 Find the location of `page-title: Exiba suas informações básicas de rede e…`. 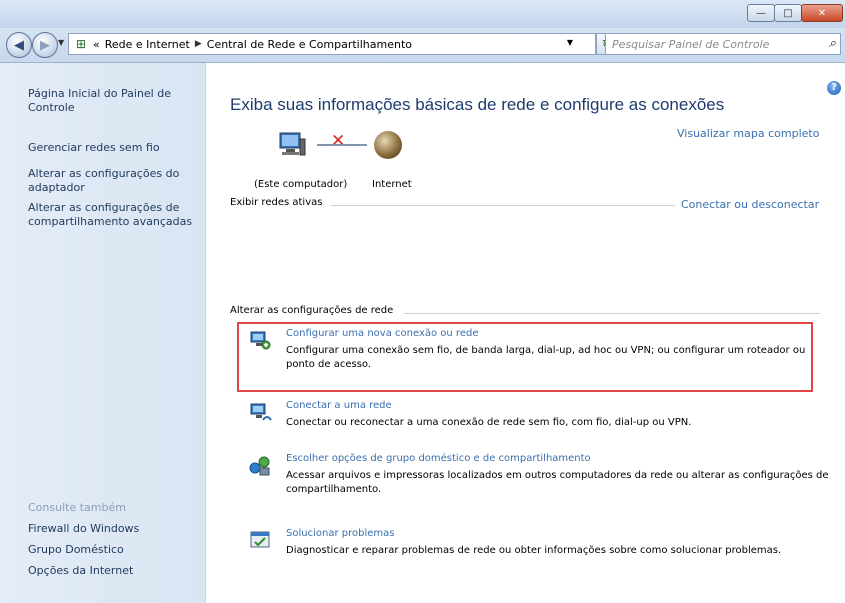

page-title: Exiba suas informações básicas de rede e… is located at coordinates (477, 104).